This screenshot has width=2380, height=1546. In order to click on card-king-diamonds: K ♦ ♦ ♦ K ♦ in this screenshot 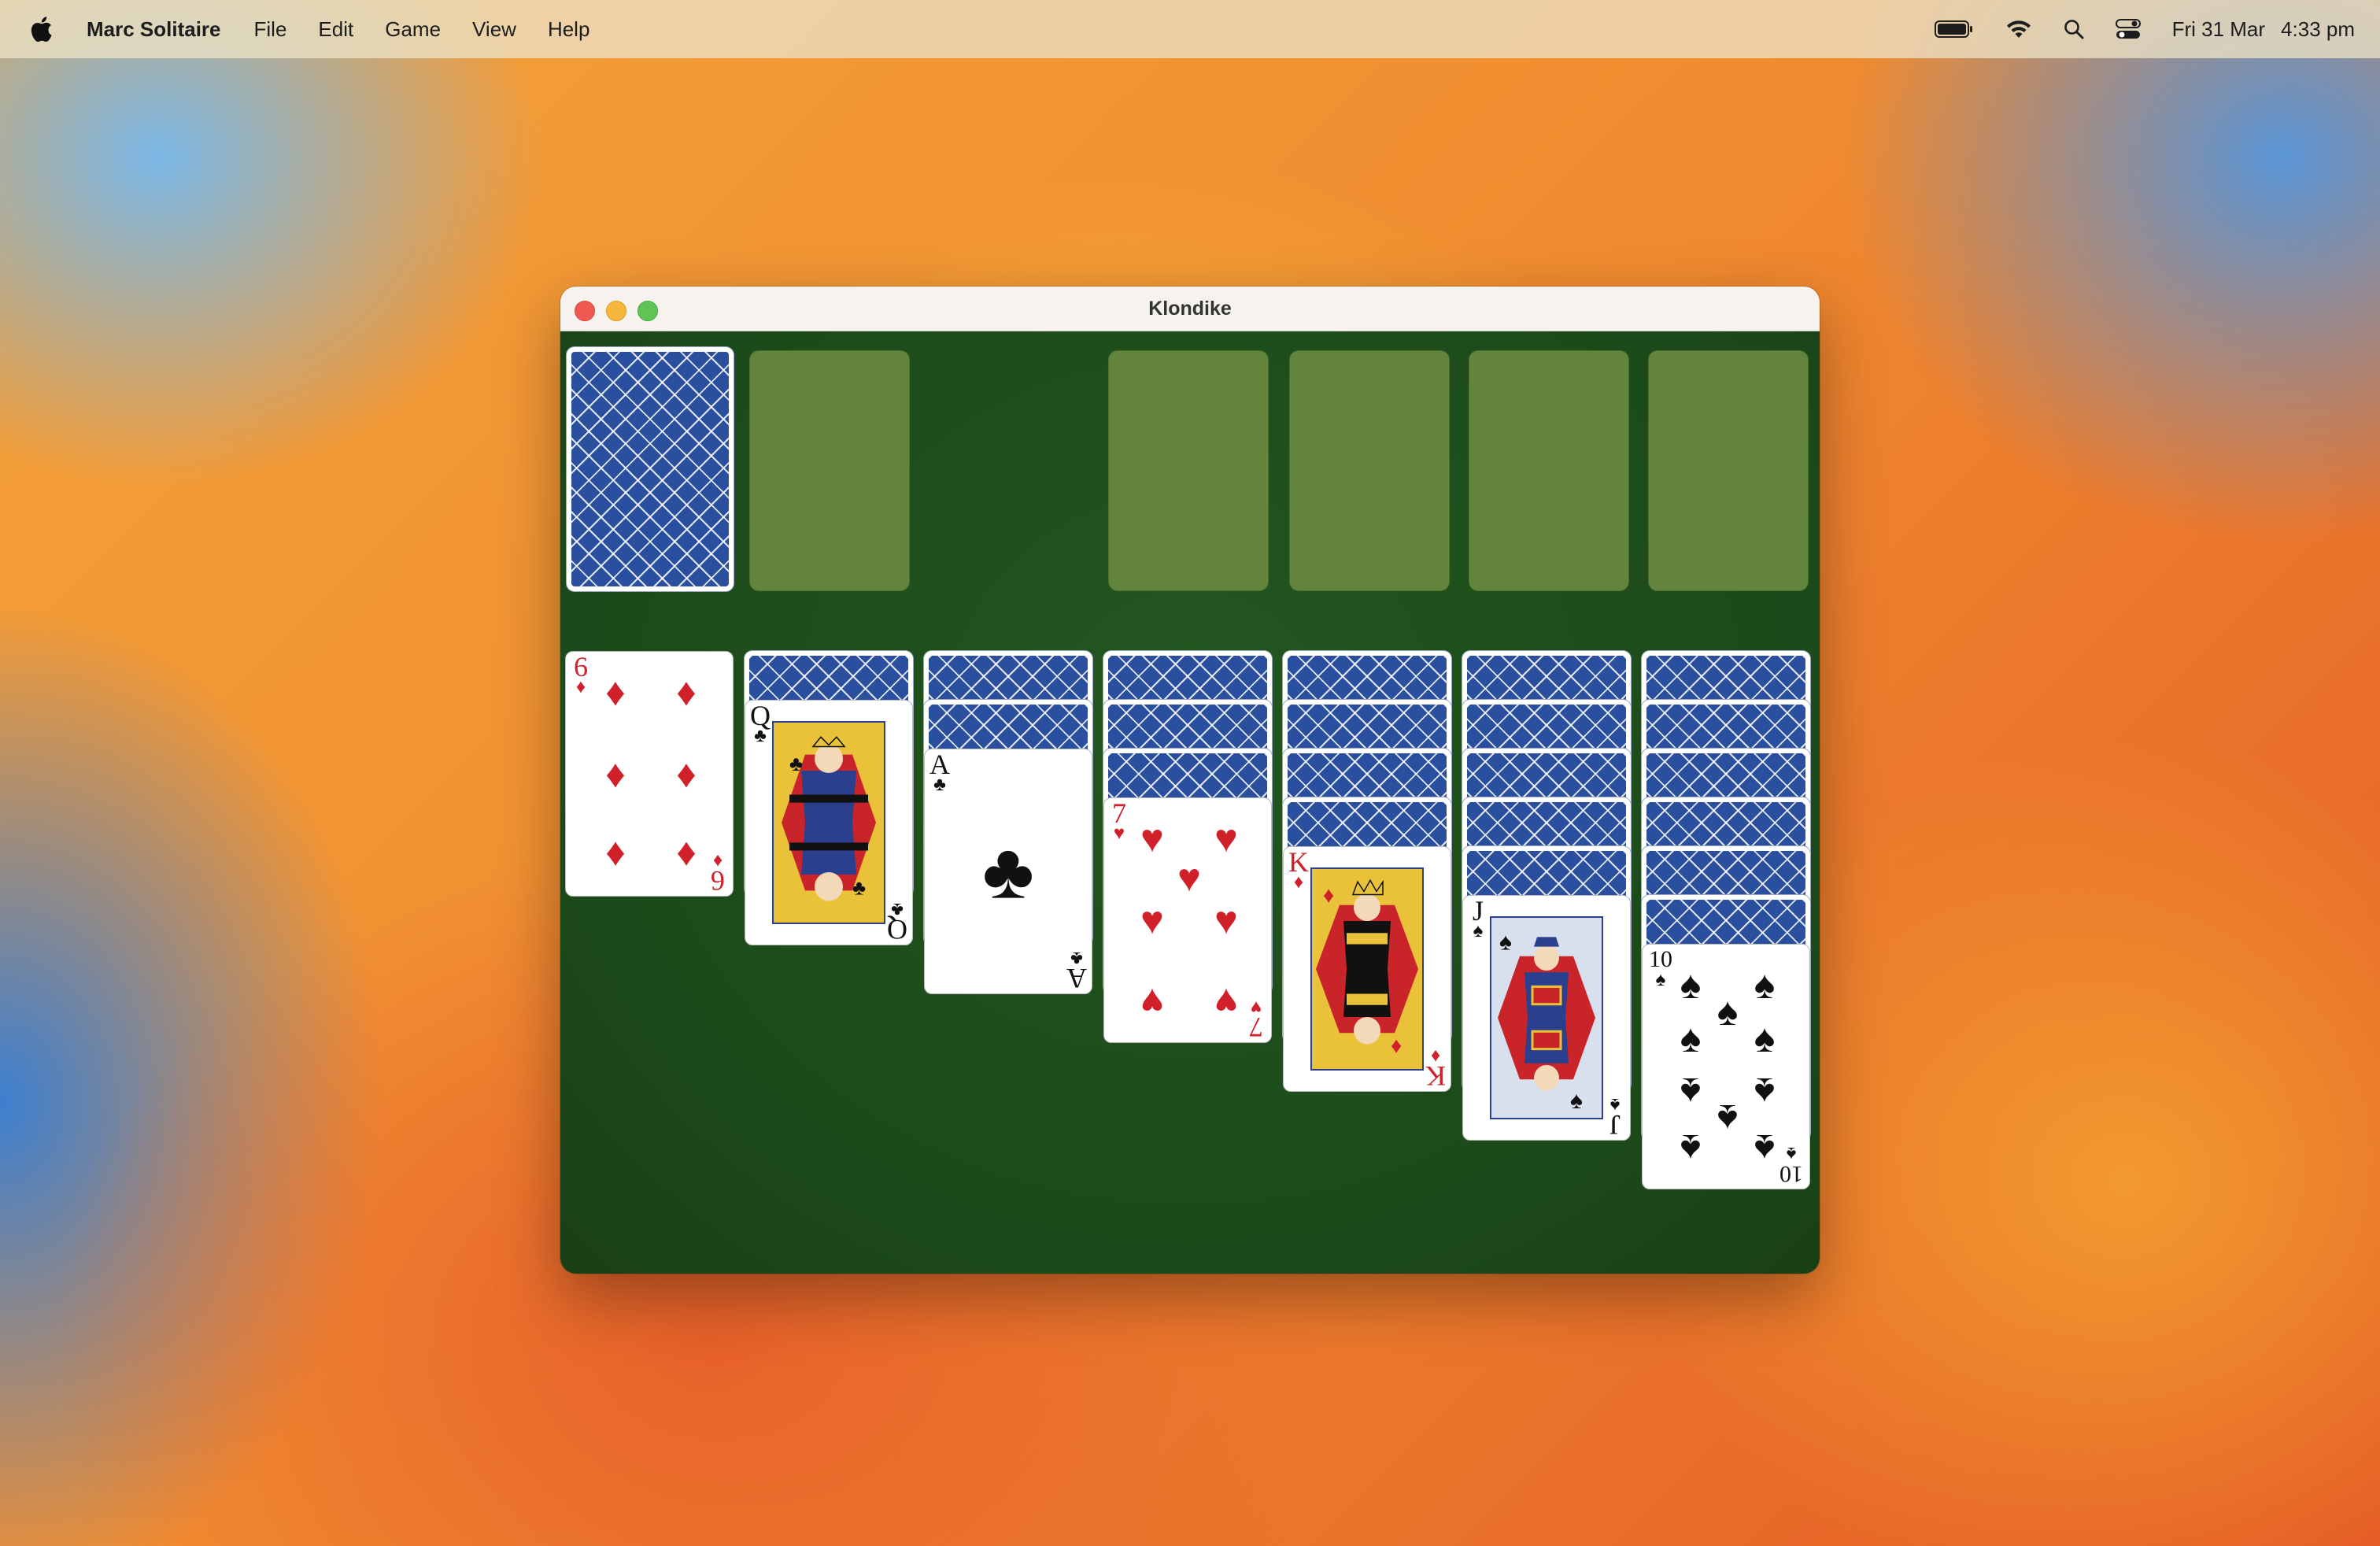, I will do `click(1367, 969)`.